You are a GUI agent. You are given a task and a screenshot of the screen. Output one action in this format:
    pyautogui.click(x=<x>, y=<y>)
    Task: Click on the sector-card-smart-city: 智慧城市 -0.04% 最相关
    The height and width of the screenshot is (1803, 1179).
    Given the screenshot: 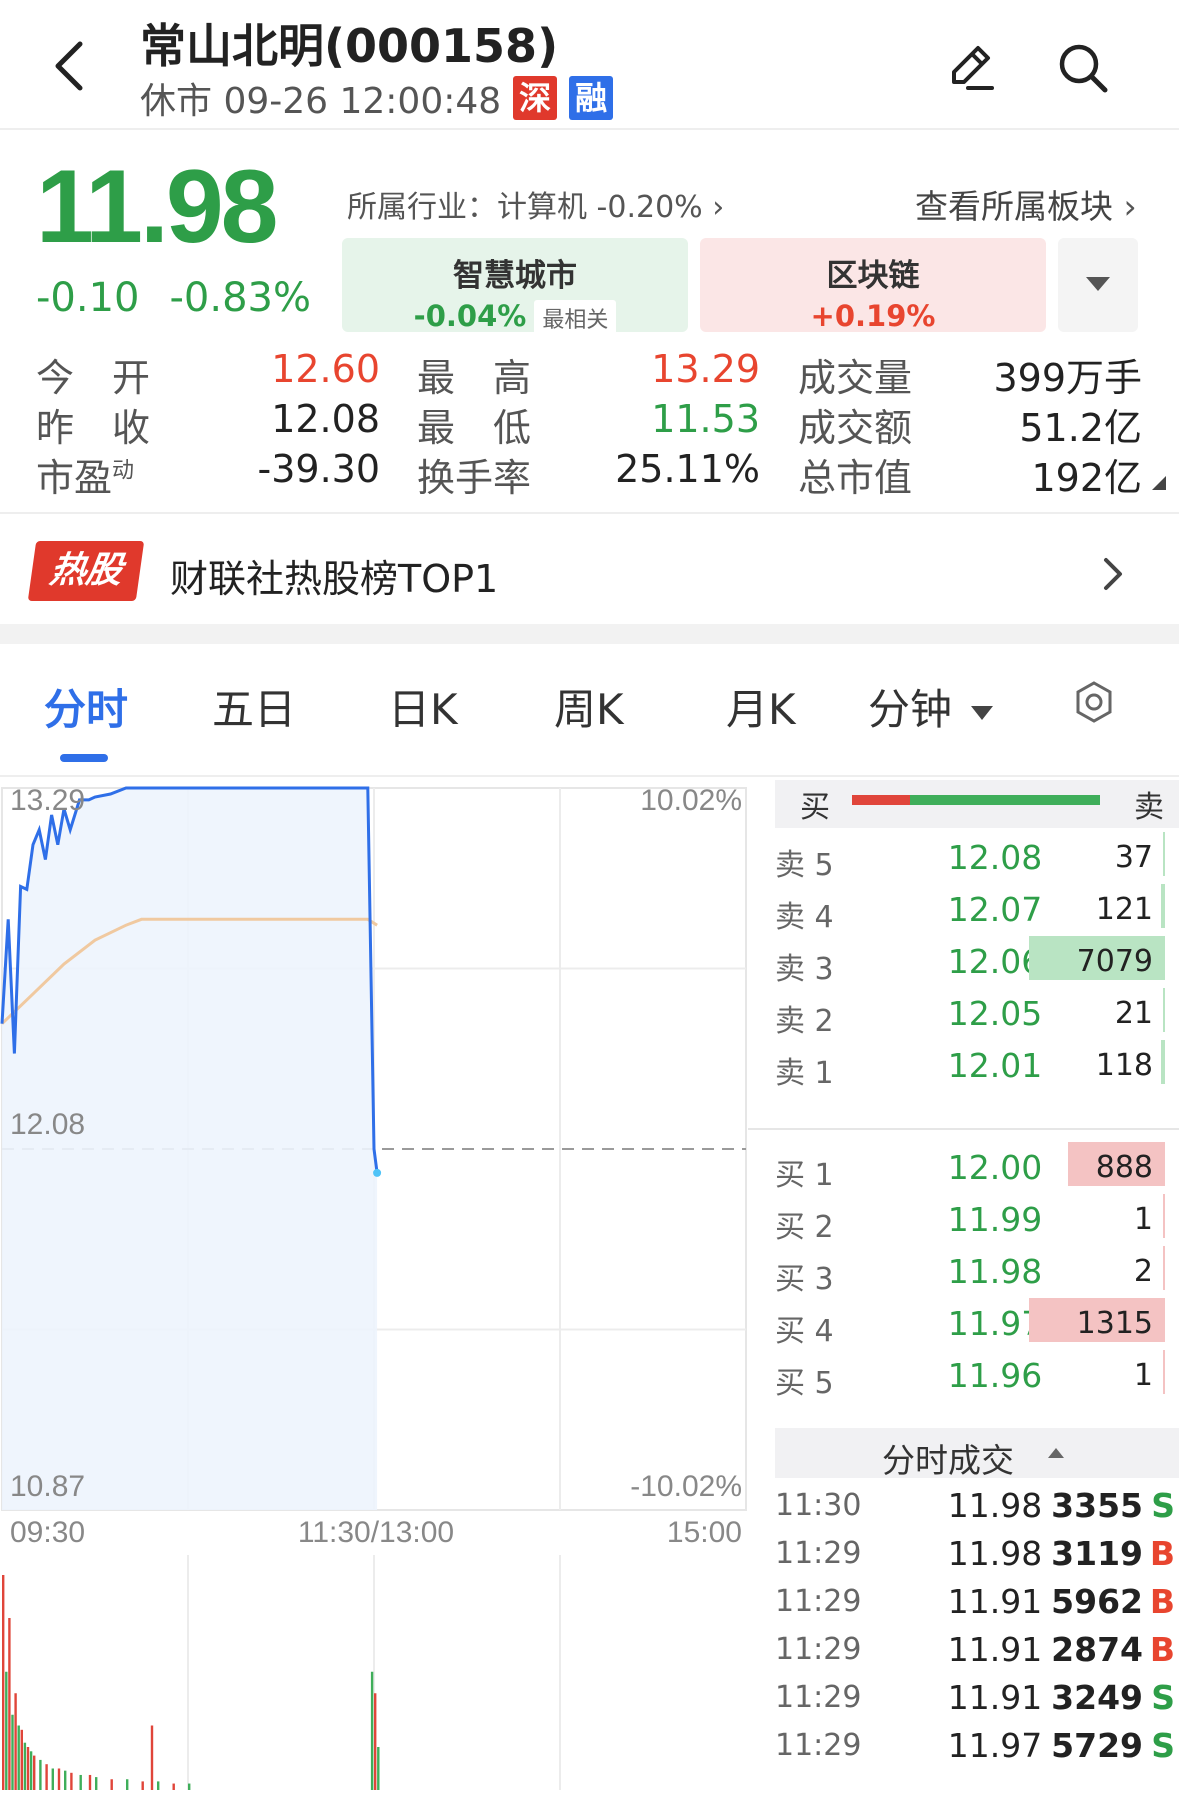 What is the action you would take?
    pyautogui.click(x=515, y=287)
    